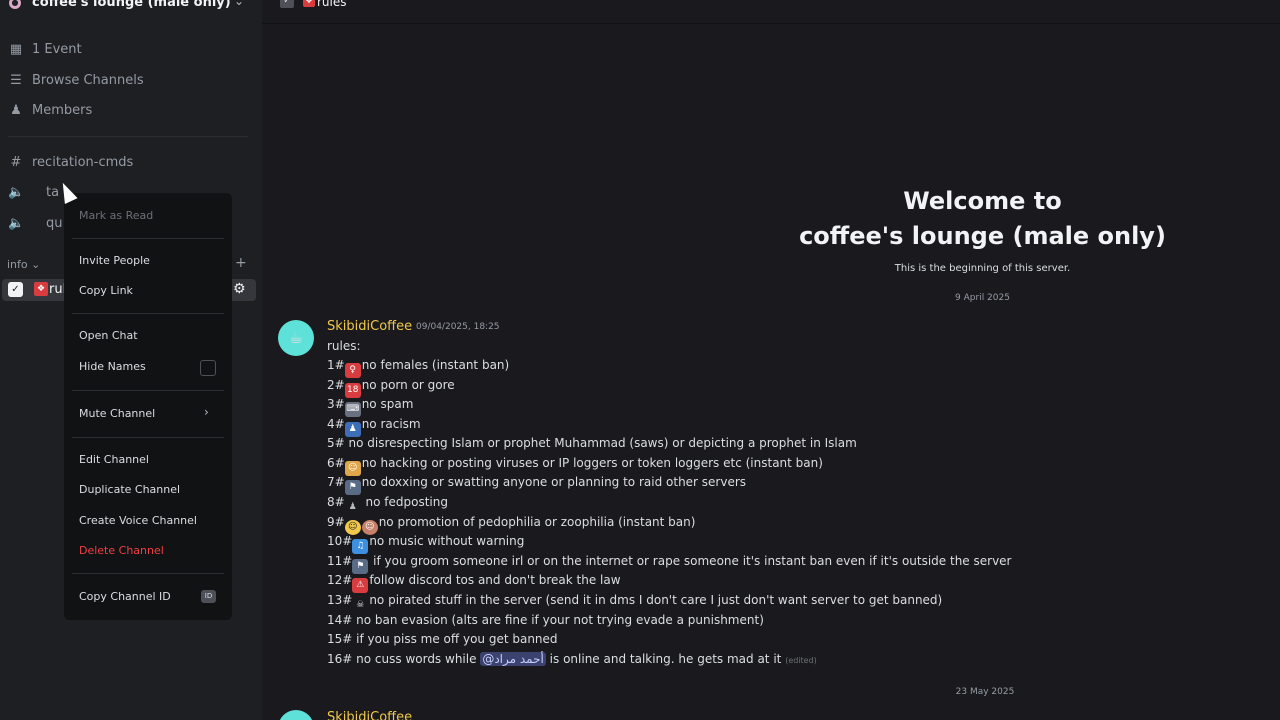  I want to click on rule-number: 16#, so click(340, 659).